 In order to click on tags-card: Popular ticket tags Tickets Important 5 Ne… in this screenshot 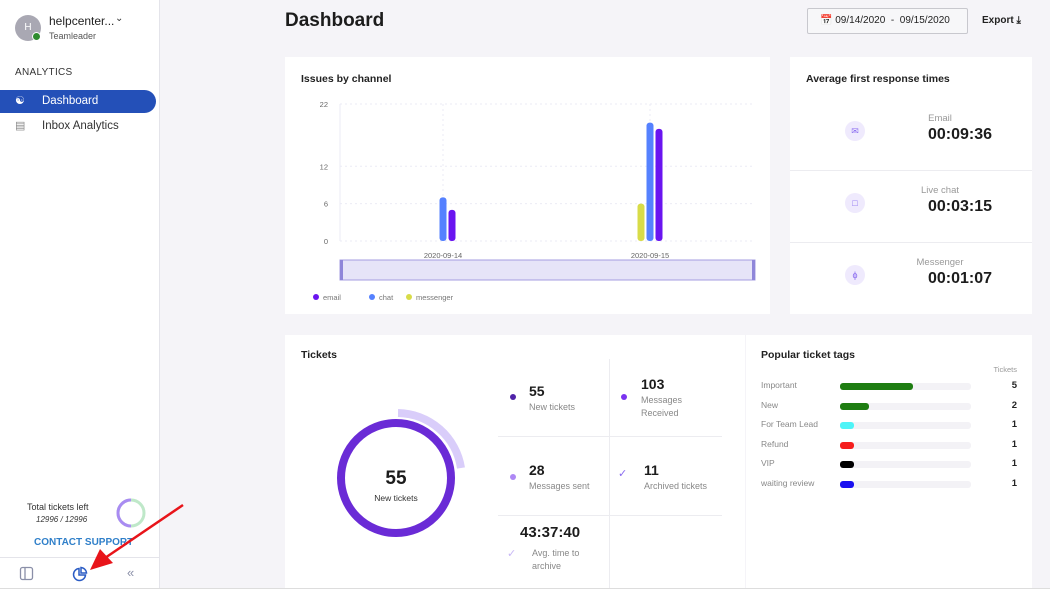, I will do `click(889, 462)`.